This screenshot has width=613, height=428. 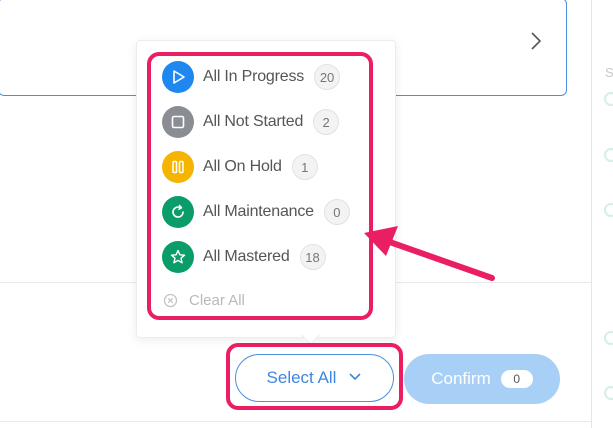 I want to click on confirm-button: Confirm 0, so click(x=482, y=379).